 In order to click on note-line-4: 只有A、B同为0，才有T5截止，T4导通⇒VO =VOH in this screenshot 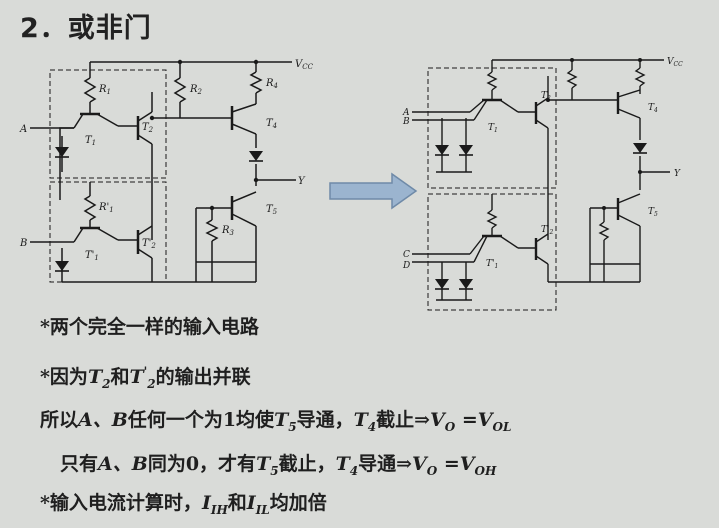, I will do `click(278, 465)`.